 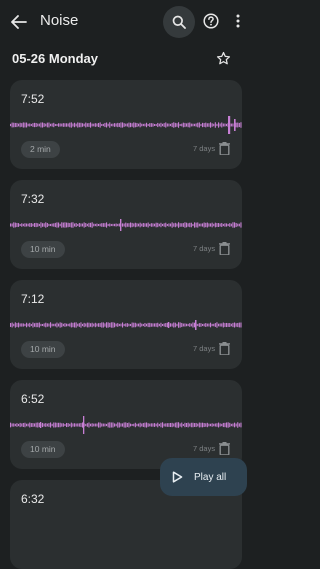 I want to click on arrow-left-icon, so click(x=19, y=22).